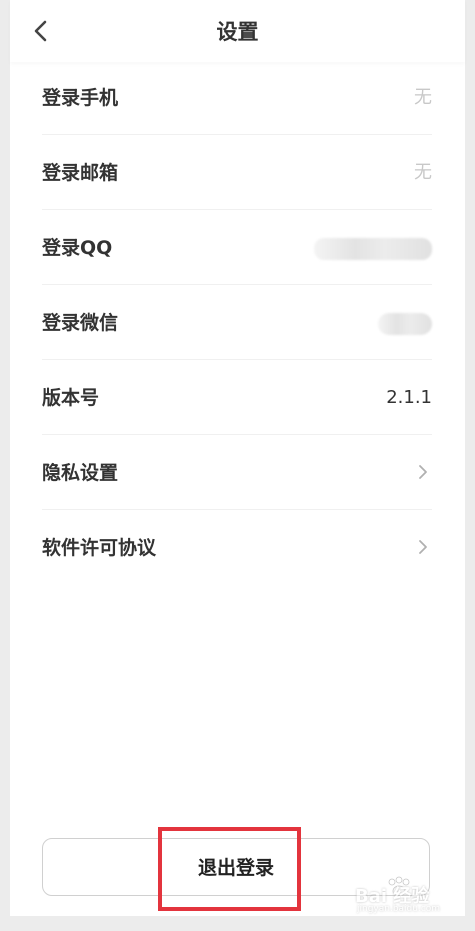 The image size is (475, 931). Describe the element at coordinates (237, 472) in the screenshot. I see `setting-row-privacy: 隐私设置` at that location.